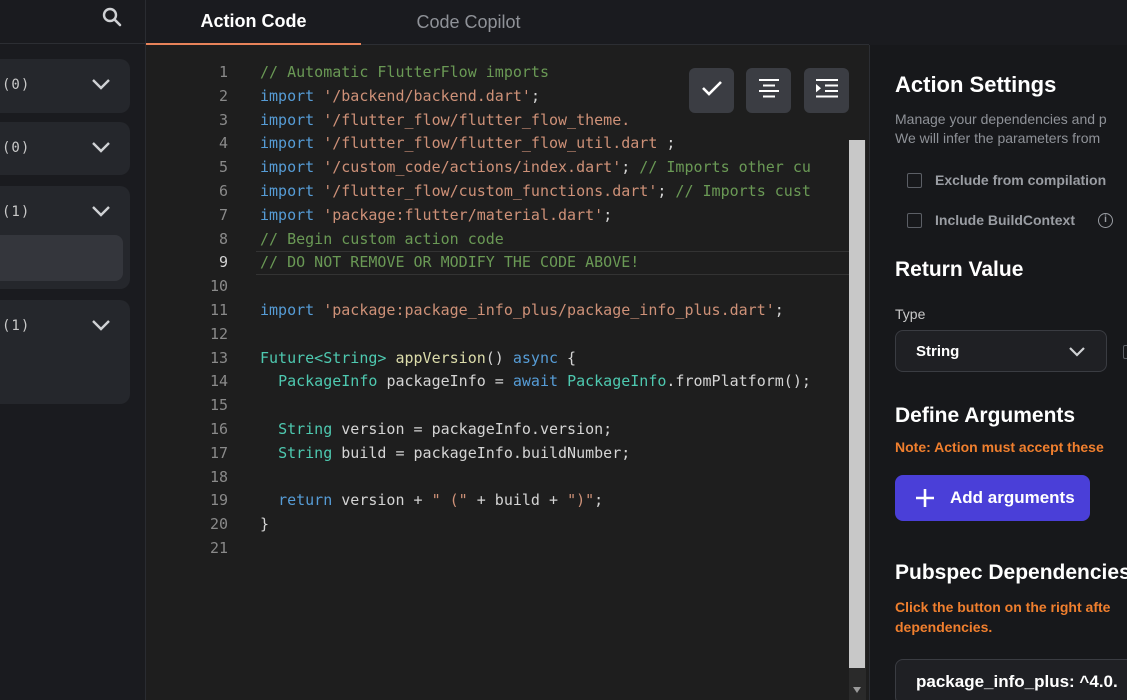  What do you see at coordinates (910, 314) in the screenshot?
I see `type-label: Type` at bounding box center [910, 314].